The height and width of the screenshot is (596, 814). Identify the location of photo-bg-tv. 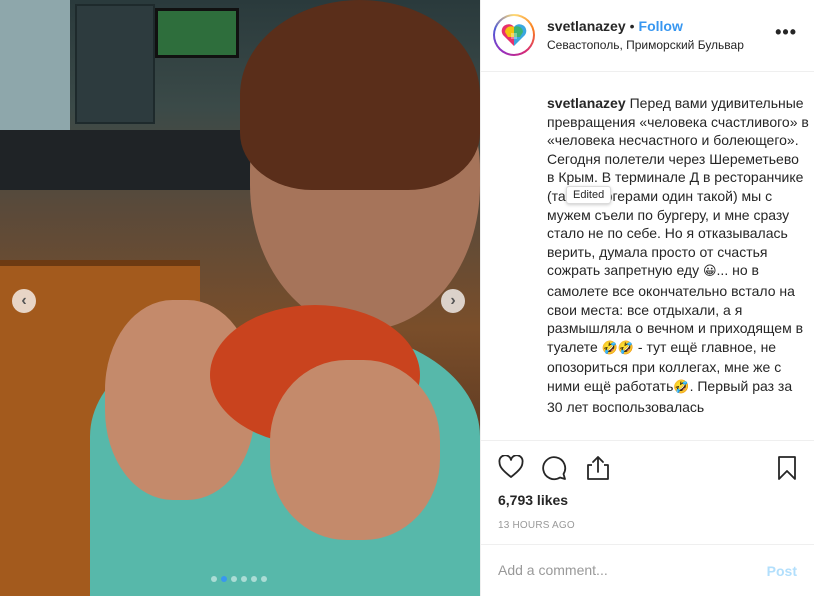
(197, 33).